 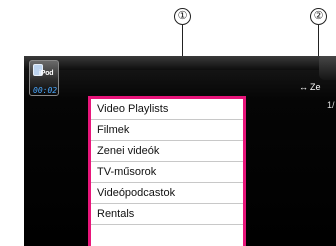 What do you see at coordinates (182, 16) in the screenshot?
I see `callout-1: ①` at bounding box center [182, 16].